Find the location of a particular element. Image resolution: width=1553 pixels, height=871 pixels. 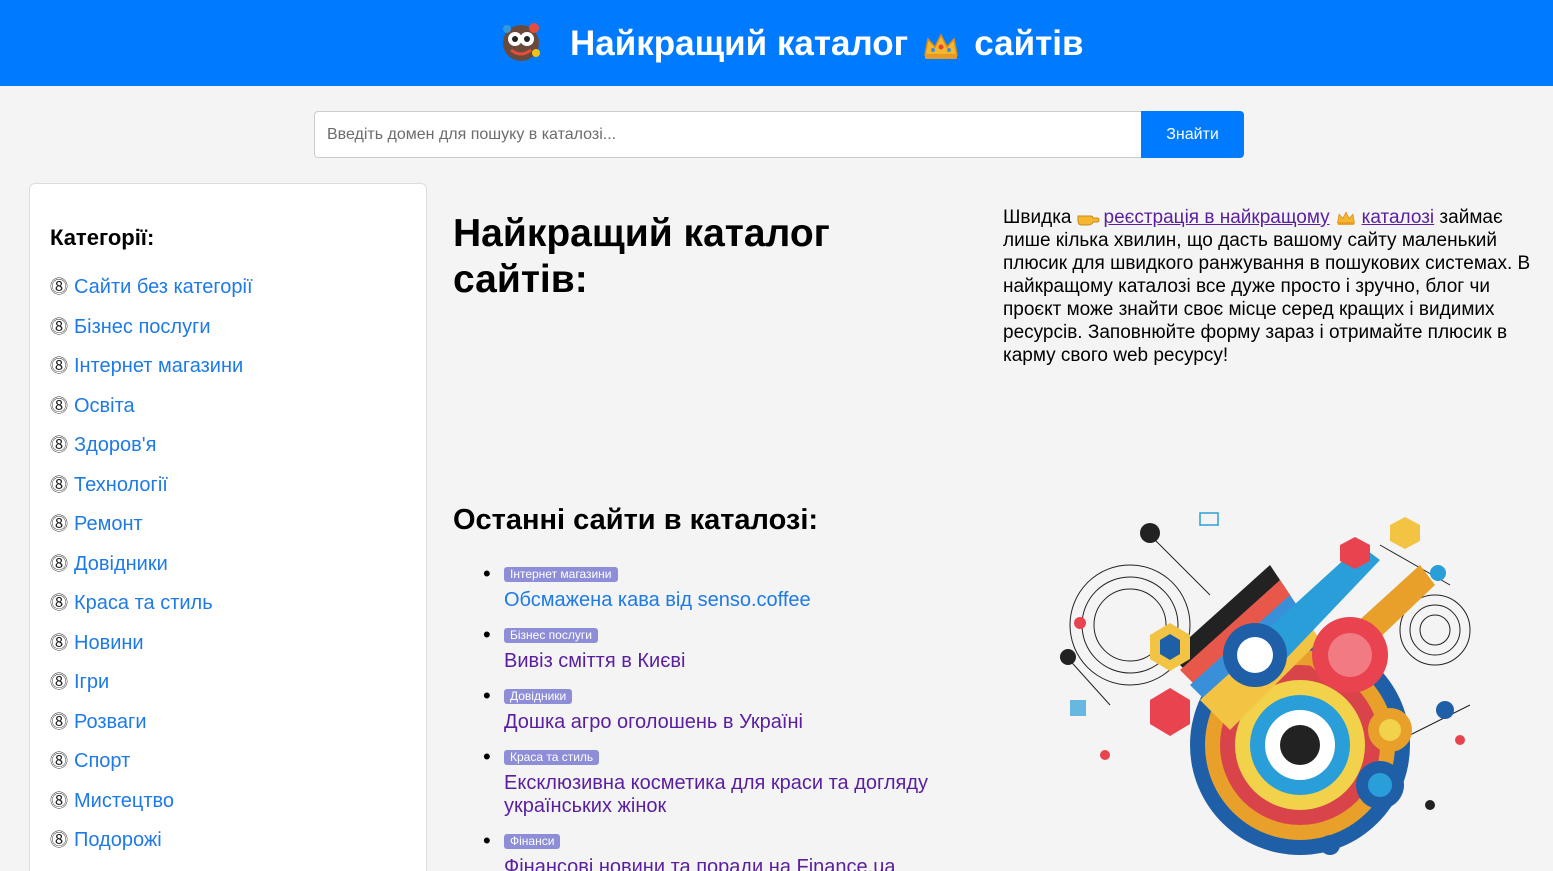

mascot-logo-icon is located at coordinates (521, 42).